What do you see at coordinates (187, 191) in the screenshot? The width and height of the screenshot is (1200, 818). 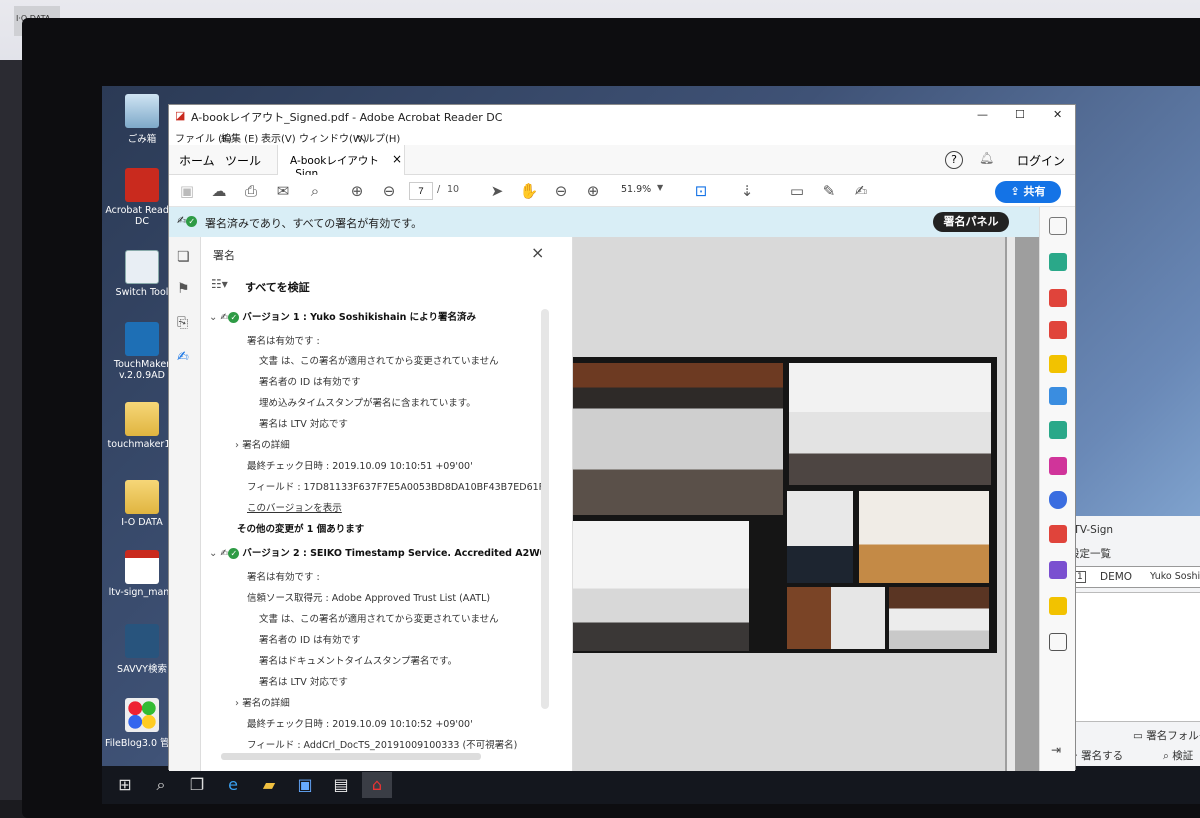 I see `save-icon: ▣` at bounding box center [187, 191].